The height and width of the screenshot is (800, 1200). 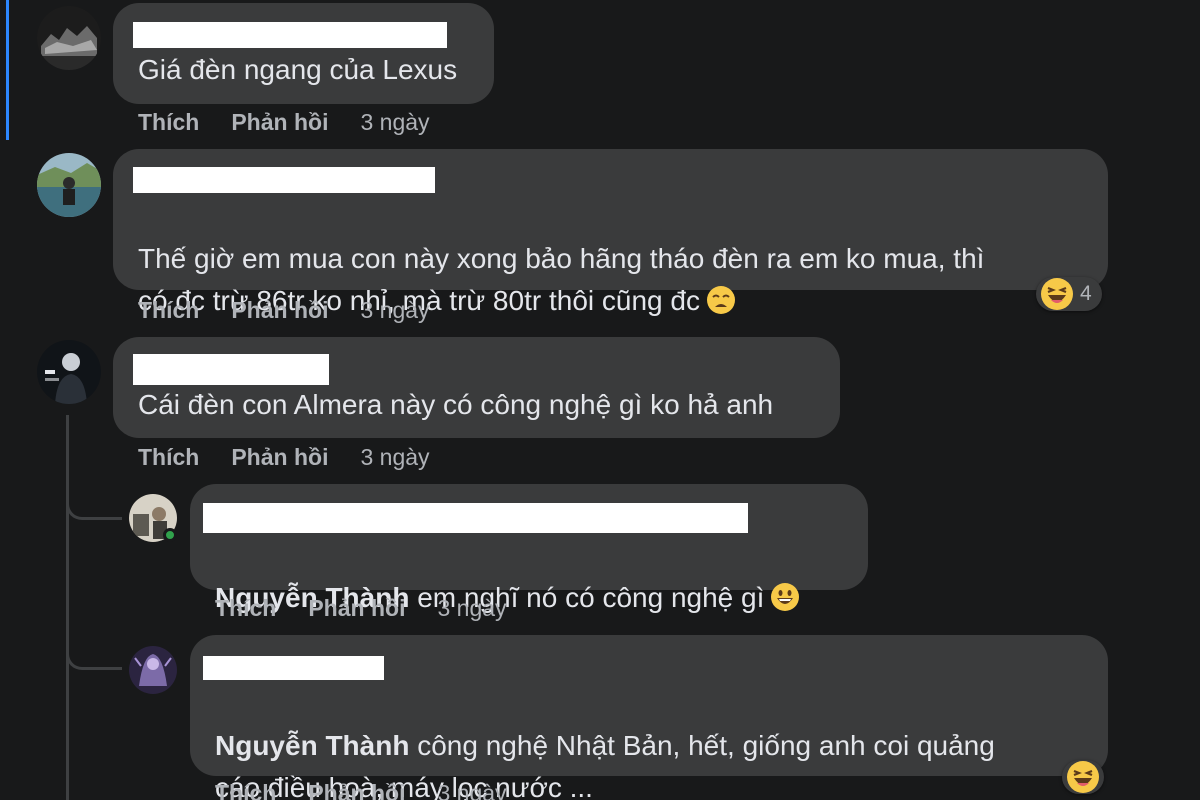 What do you see at coordinates (785, 597) in the screenshot?
I see `grinning-face-icon` at bounding box center [785, 597].